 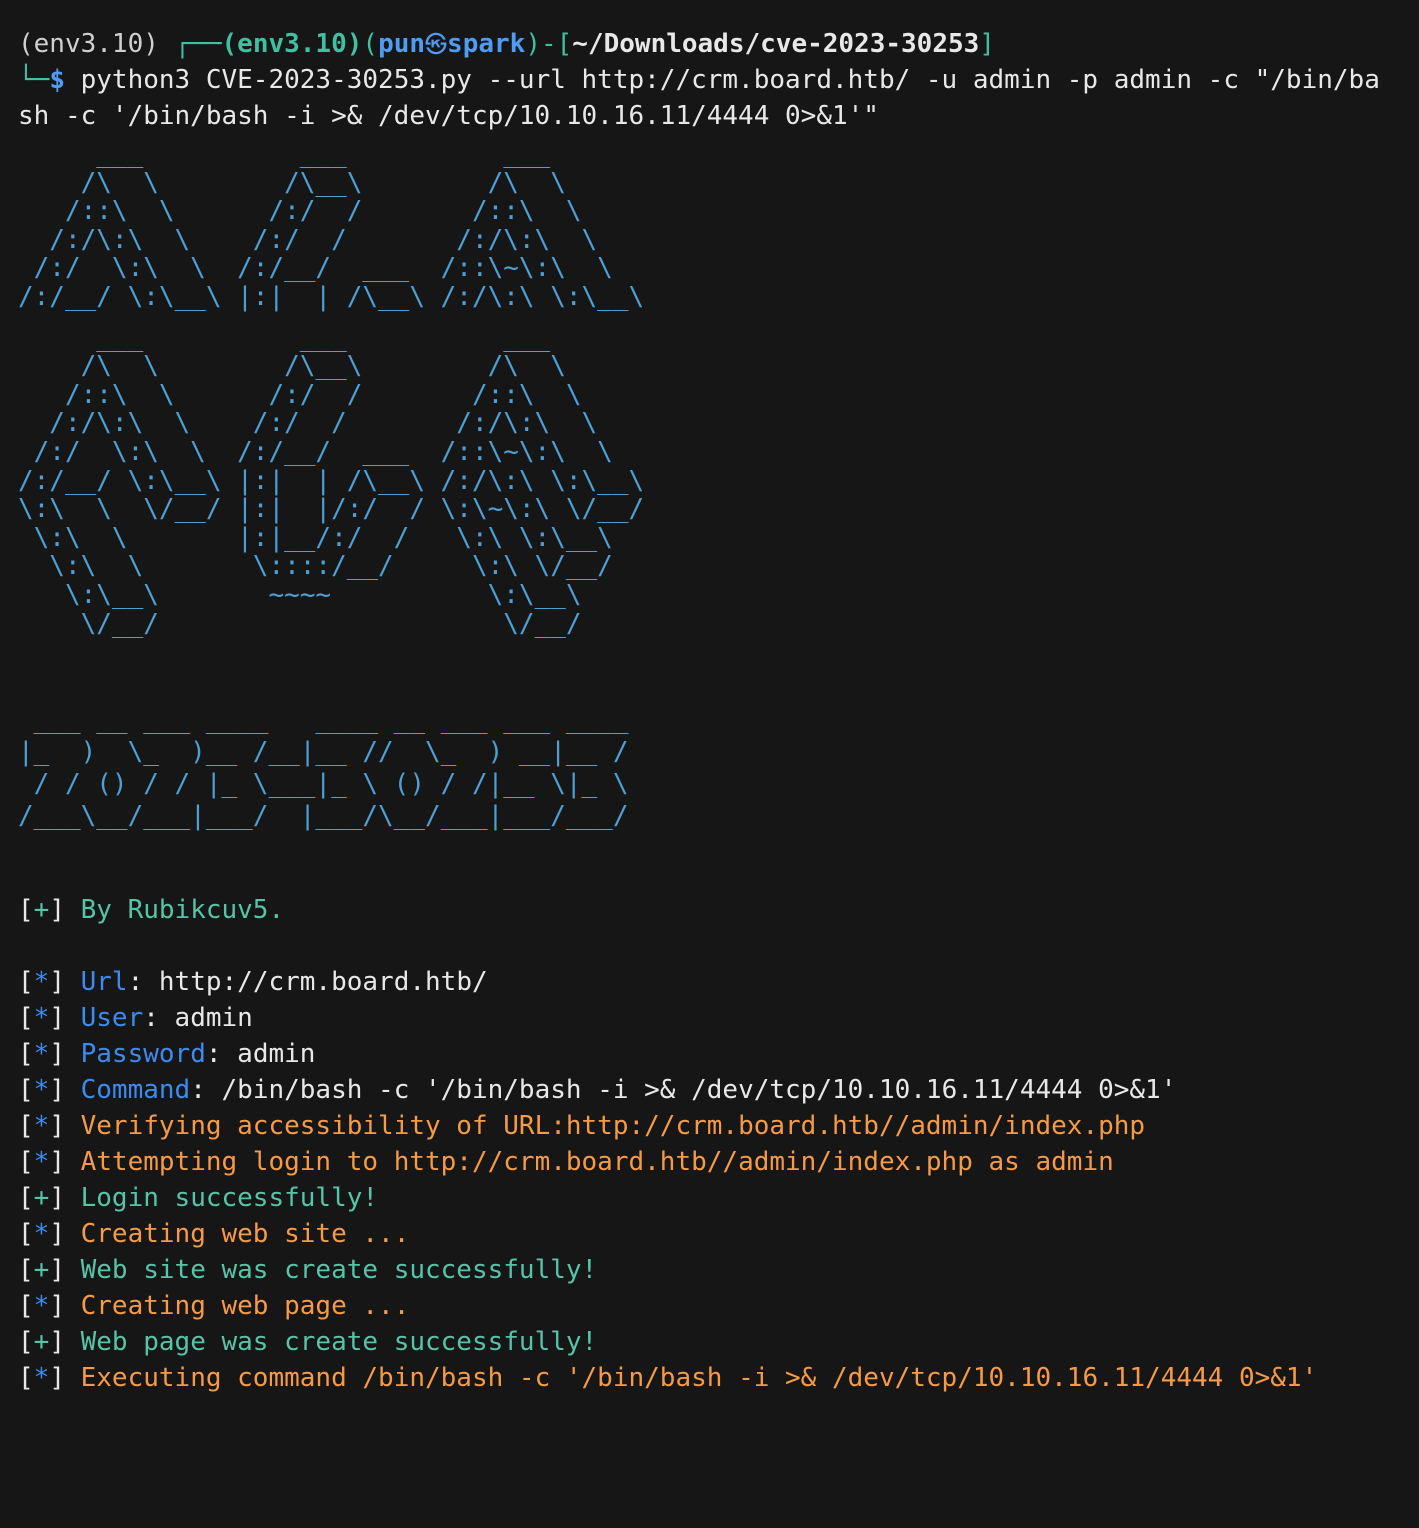 I want to click on user-value: : admin, so click(x=198, y=1018).